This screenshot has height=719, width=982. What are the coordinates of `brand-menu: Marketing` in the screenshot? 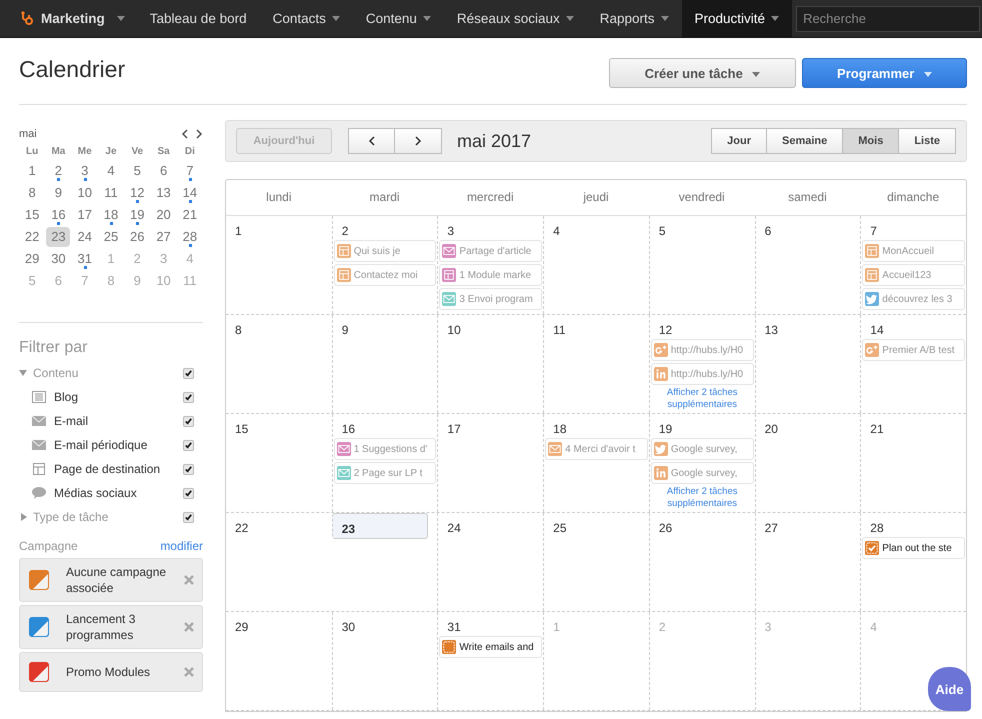 It's located at (73, 18).